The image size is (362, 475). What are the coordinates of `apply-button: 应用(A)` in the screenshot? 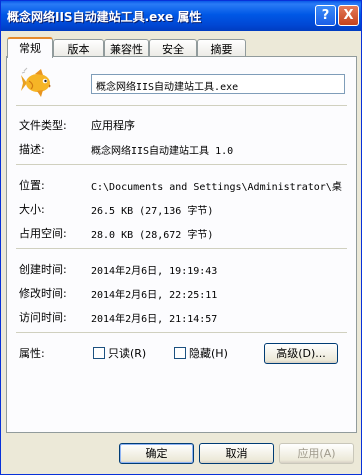 It's located at (316, 453).